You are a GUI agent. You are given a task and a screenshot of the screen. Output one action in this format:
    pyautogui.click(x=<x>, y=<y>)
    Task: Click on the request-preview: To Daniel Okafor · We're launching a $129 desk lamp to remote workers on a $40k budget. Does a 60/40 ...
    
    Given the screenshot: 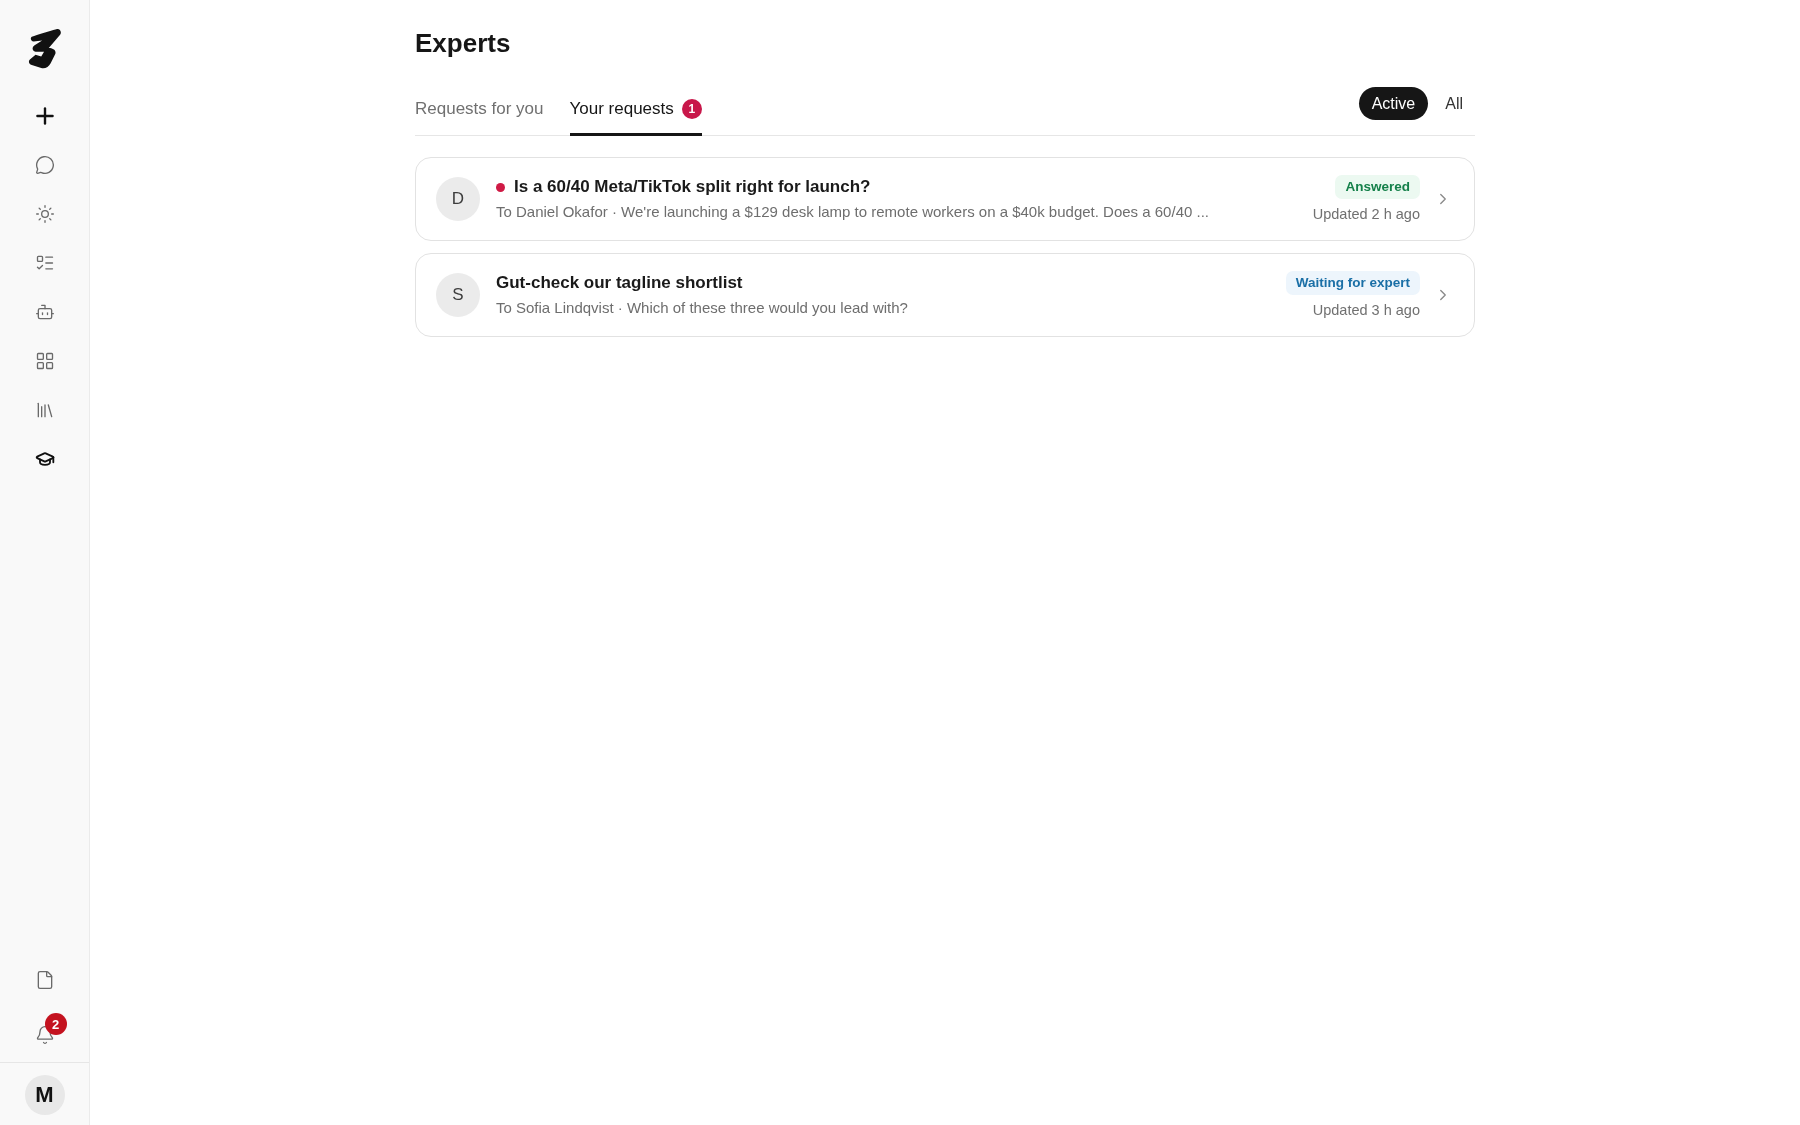 What is the action you would take?
    pyautogui.click(x=853, y=212)
    